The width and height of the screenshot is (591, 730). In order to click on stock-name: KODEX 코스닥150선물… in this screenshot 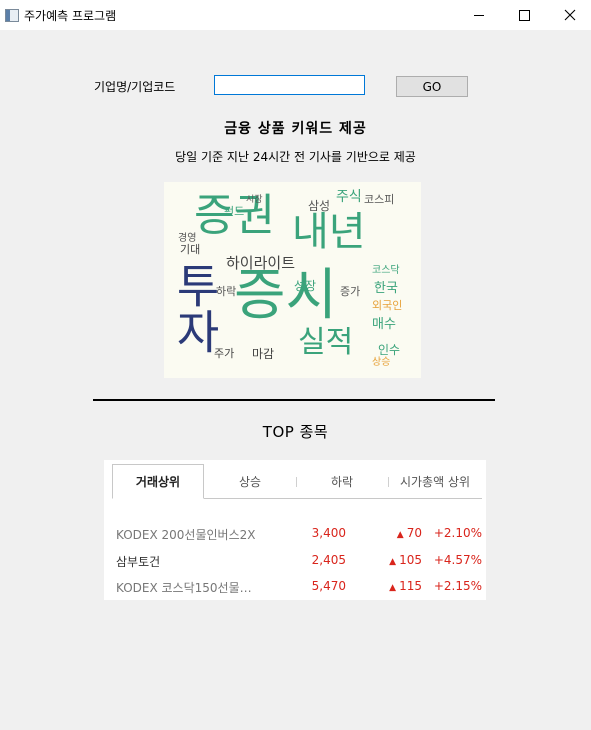, I will do `click(191, 587)`.